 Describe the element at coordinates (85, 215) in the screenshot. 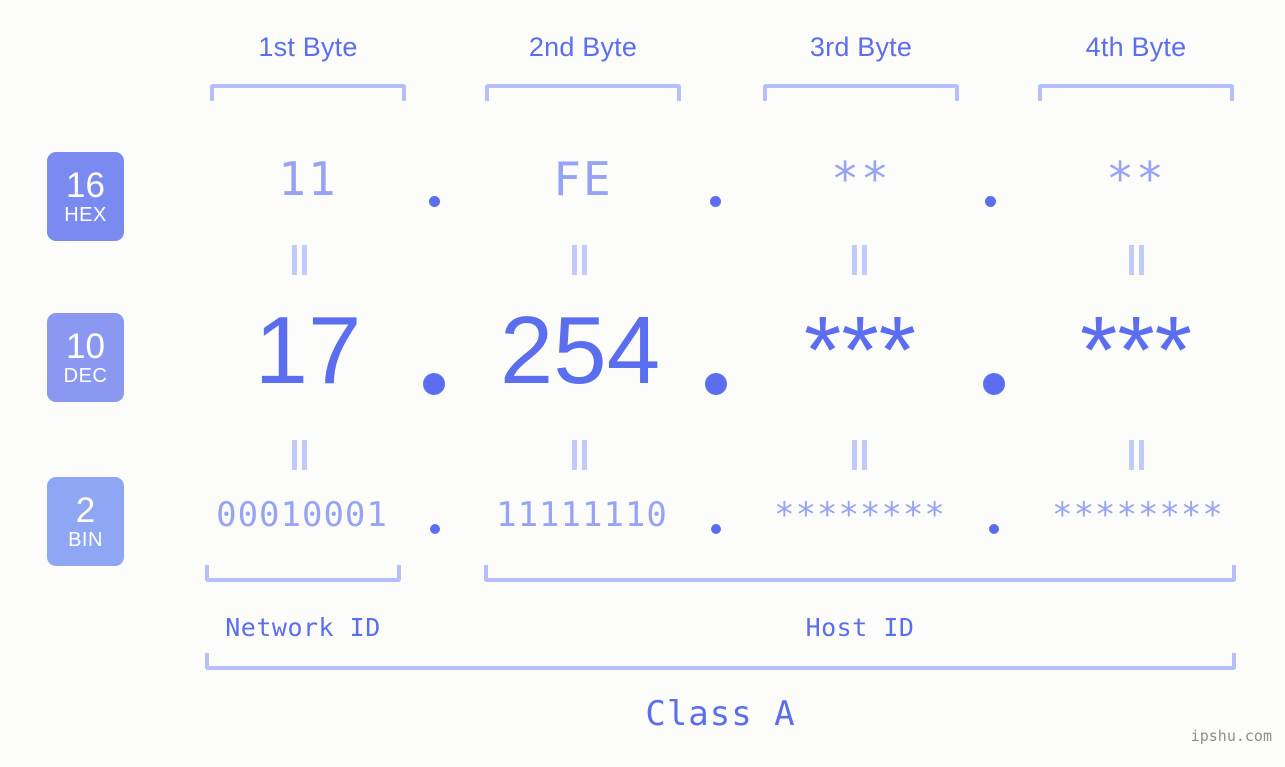

I see `base-badge-hex-name: HEX` at that location.